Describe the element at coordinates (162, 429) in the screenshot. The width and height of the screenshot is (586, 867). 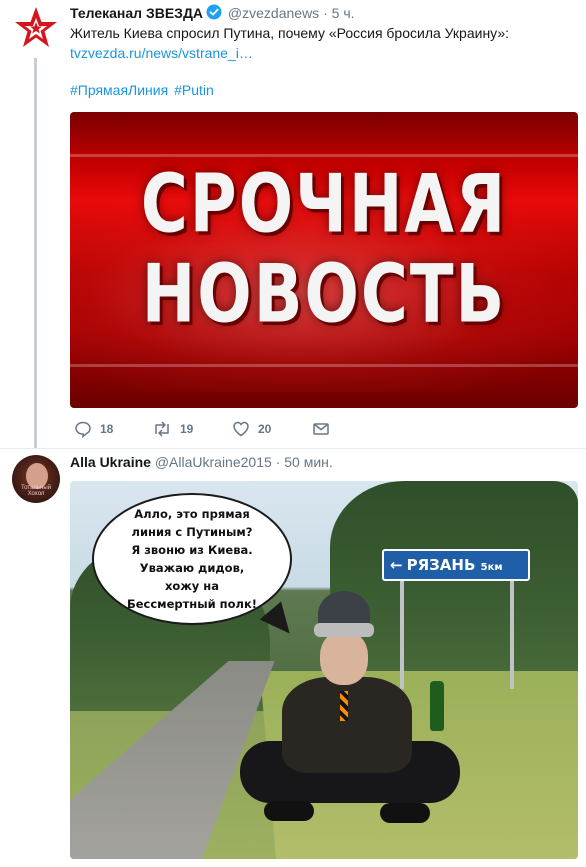
I see `retweet-icon` at that location.